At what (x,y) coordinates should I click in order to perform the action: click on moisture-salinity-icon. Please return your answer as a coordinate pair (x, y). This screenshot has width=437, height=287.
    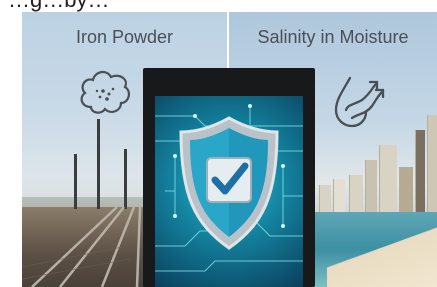
    Looking at the image, I should click on (359, 102).